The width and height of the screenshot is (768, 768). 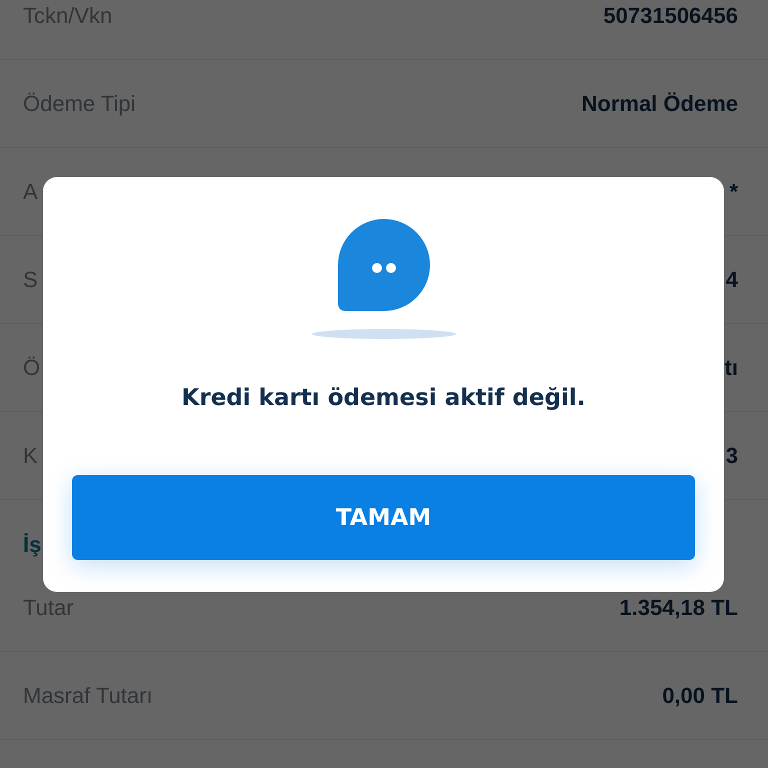 I want to click on row-value: tı, so click(x=731, y=367).